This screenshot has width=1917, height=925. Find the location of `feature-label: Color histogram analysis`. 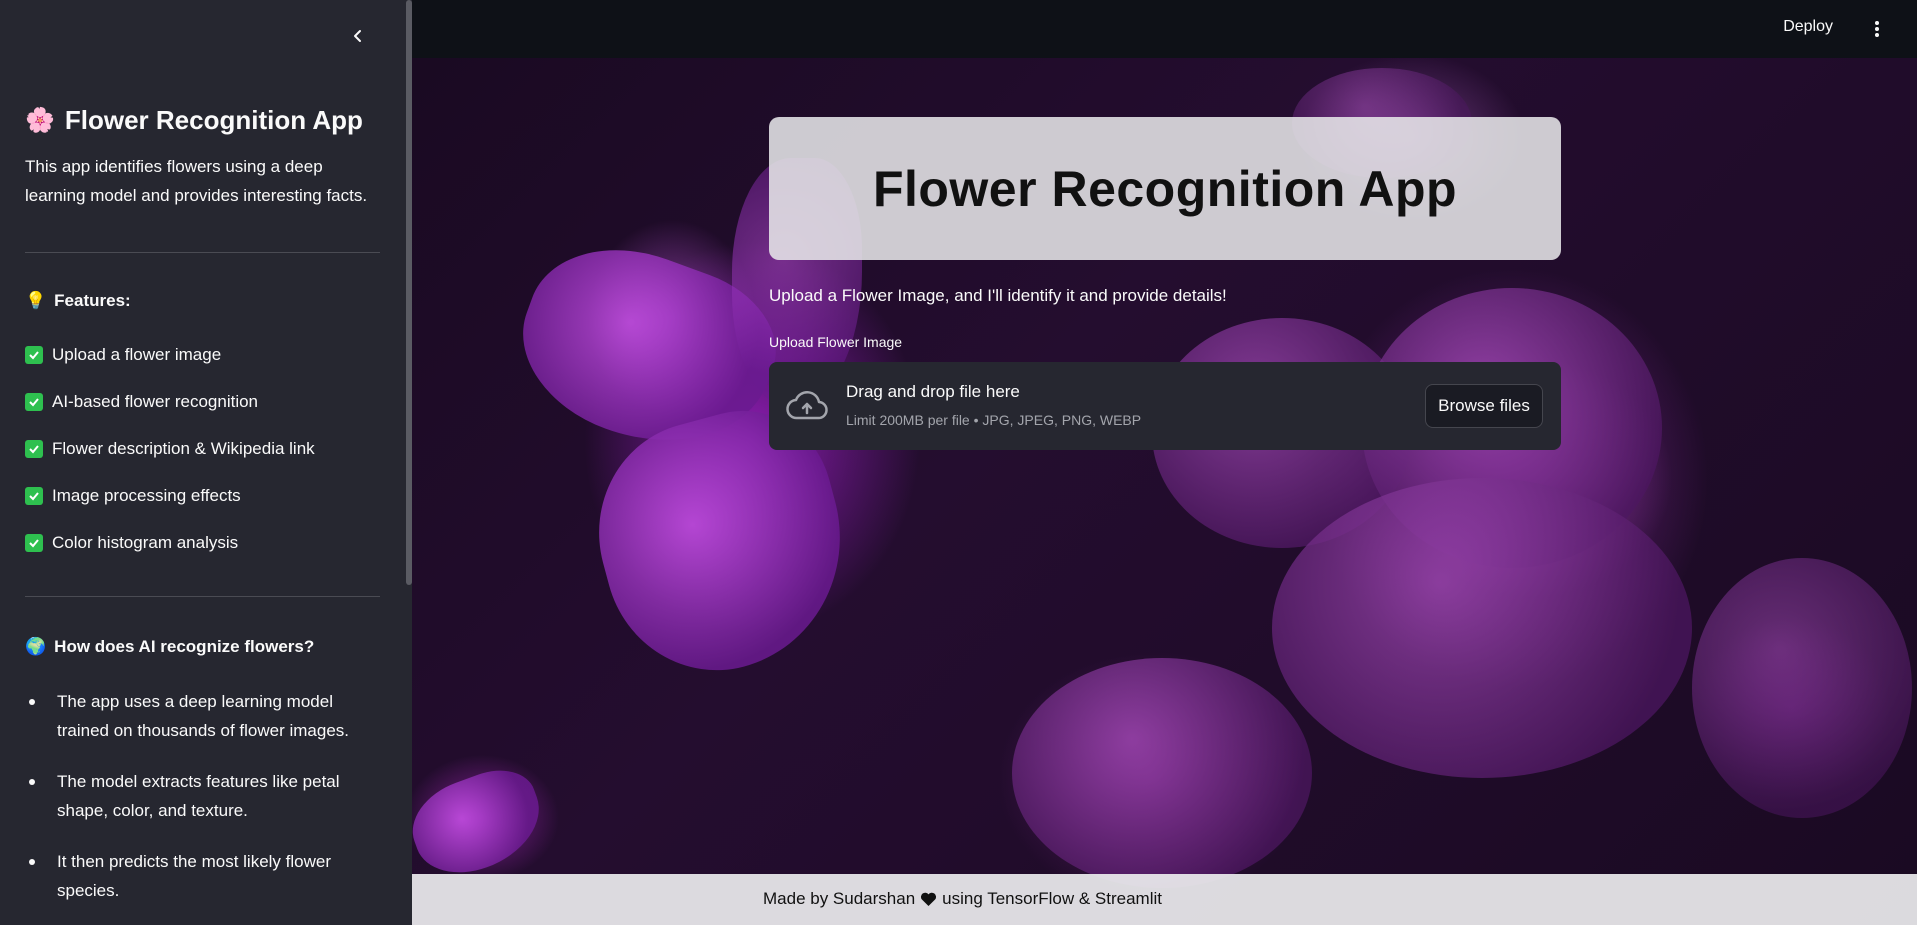

feature-label: Color histogram analysis is located at coordinates (145, 542).